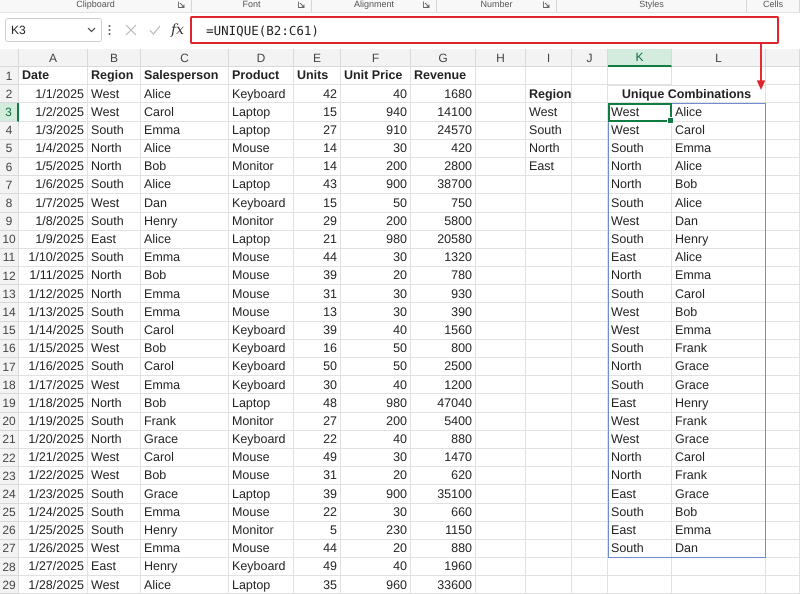 This screenshot has width=800, height=594. What do you see at coordinates (9, 421) in the screenshot?
I see `row-header: 20` at bounding box center [9, 421].